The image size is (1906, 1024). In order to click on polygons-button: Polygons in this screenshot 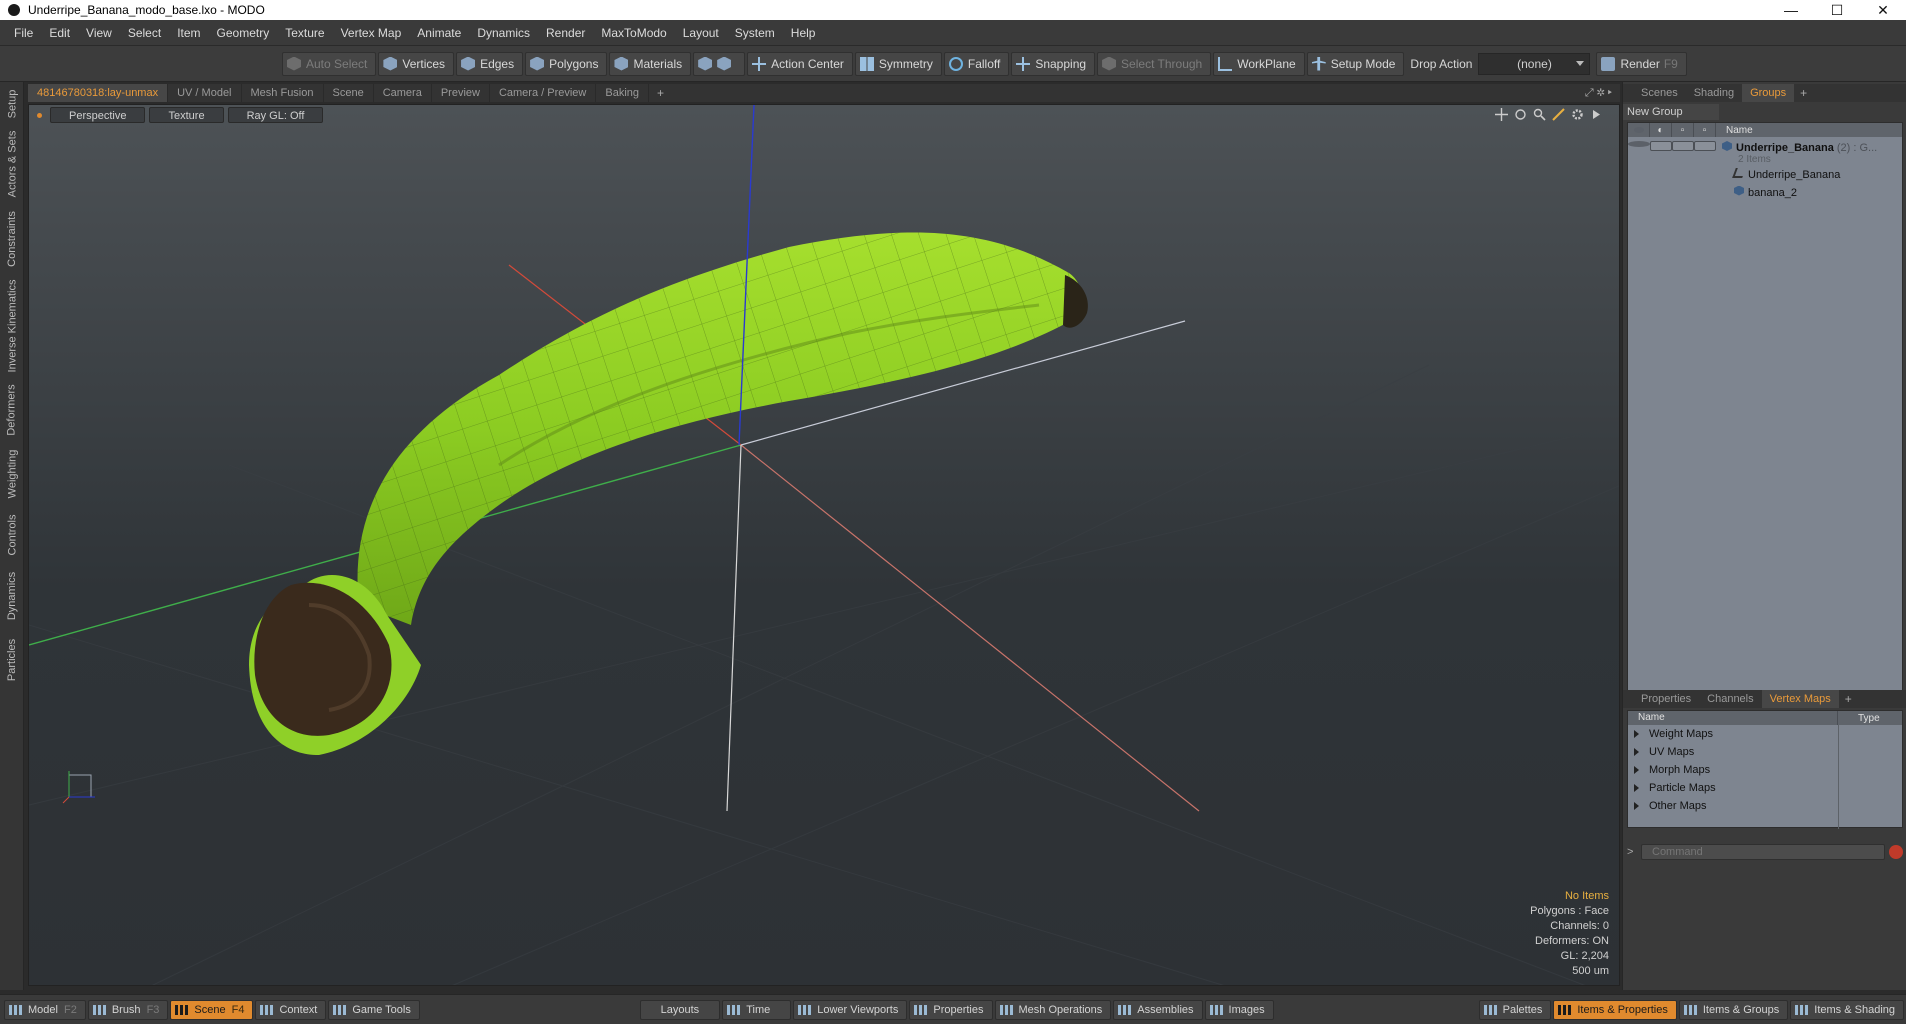, I will do `click(566, 63)`.